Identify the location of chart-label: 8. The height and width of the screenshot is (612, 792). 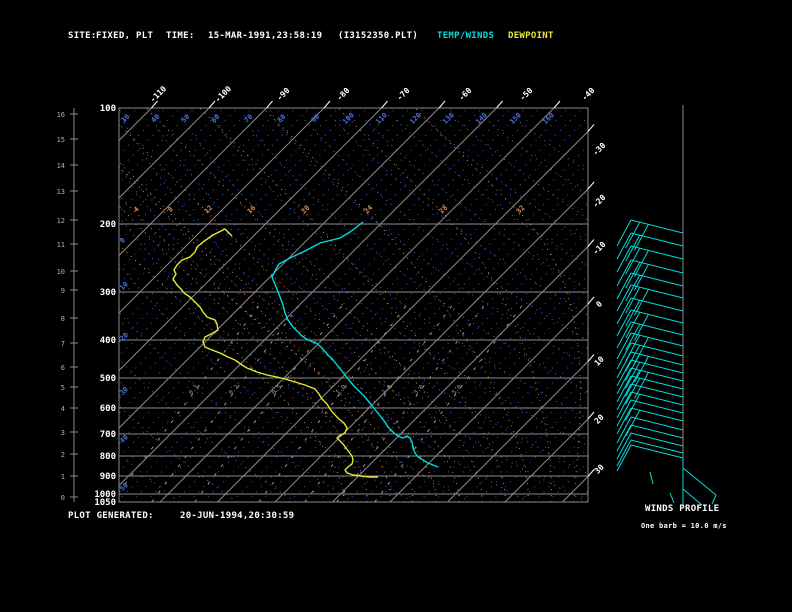
(170, 209).